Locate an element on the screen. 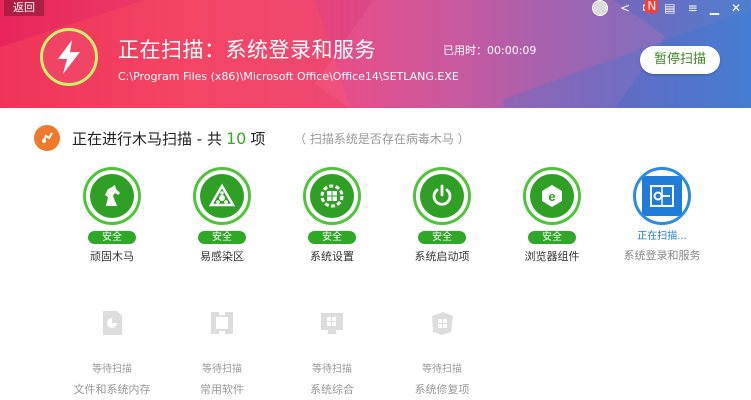 The width and height of the screenshot is (751, 400). scan-title: 正在扫描：系统登录和服务 is located at coordinates (247, 50).